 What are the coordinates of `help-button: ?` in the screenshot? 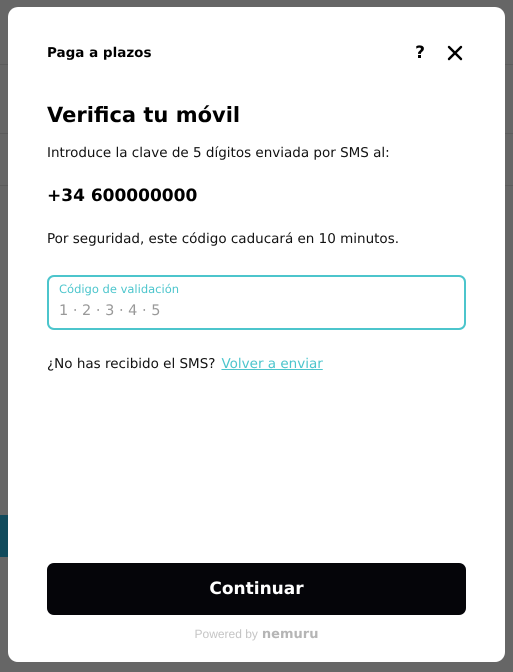 It's located at (420, 53).